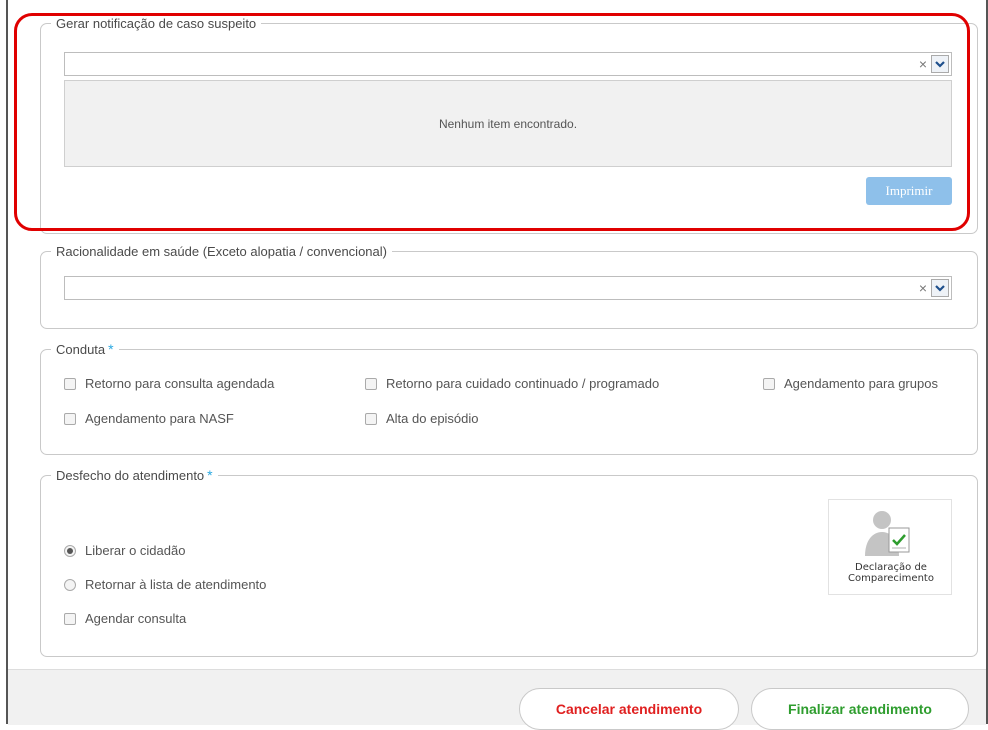 The width and height of the screenshot is (988, 730). What do you see at coordinates (165, 584) in the screenshot?
I see `radio-retornar-lista: Retornar à lista de atendimento` at bounding box center [165, 584].